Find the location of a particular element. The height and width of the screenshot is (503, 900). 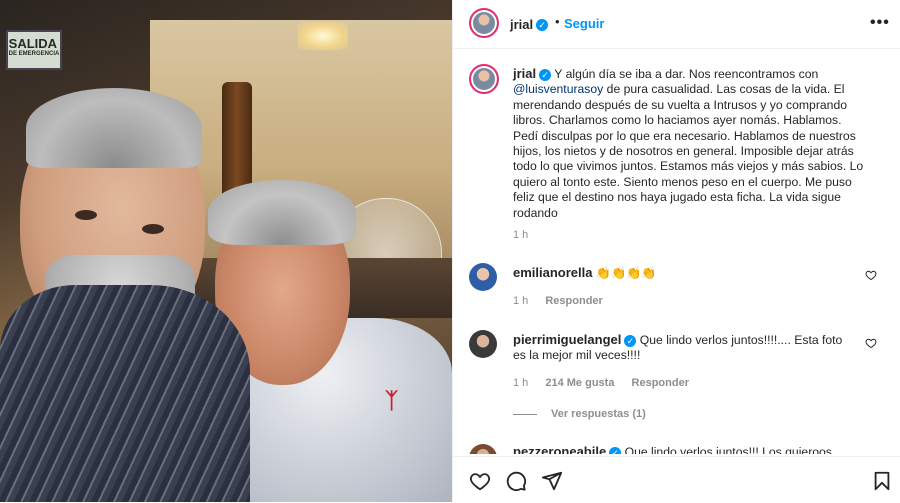

commenter-username: emilianorella is located at coordinates (552, 272).